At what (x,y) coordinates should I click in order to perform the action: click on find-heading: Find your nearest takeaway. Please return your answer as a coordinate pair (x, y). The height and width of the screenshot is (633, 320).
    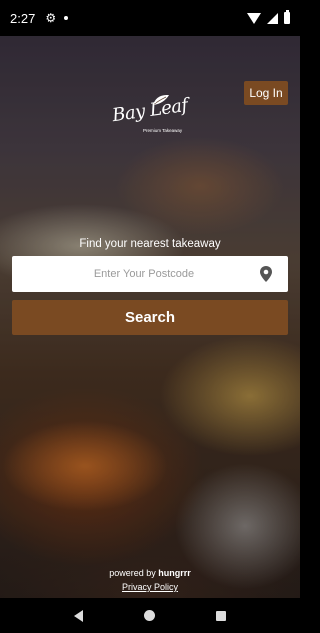
    Looking at the image, I should click on (150, 244).